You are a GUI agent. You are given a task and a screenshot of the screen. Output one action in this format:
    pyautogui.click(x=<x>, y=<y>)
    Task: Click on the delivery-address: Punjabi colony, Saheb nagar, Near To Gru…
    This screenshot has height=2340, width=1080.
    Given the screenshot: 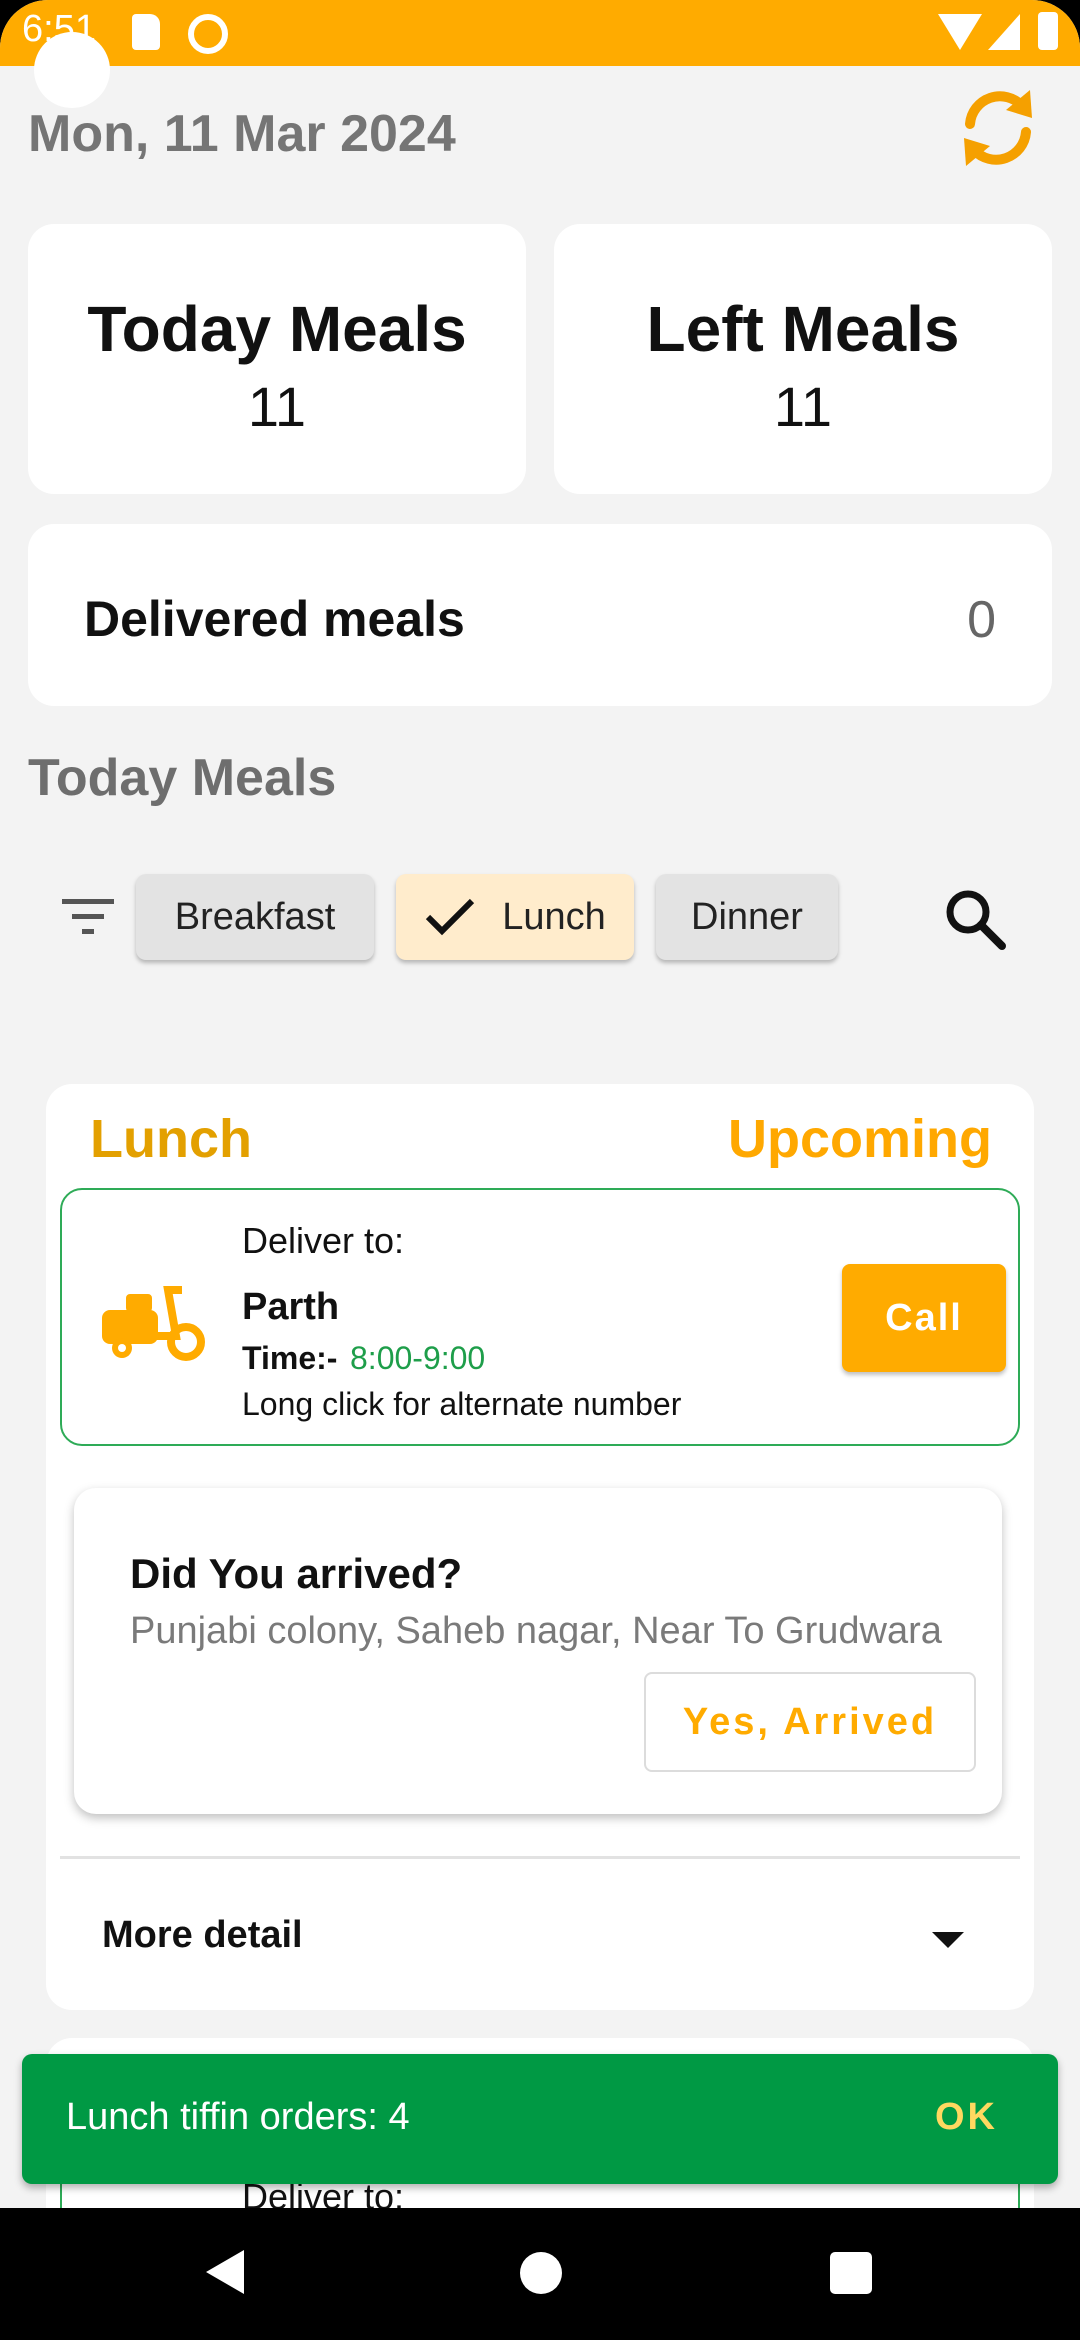 What is the action you would take?
    pyautogui.click(x=536, y=1631)
    